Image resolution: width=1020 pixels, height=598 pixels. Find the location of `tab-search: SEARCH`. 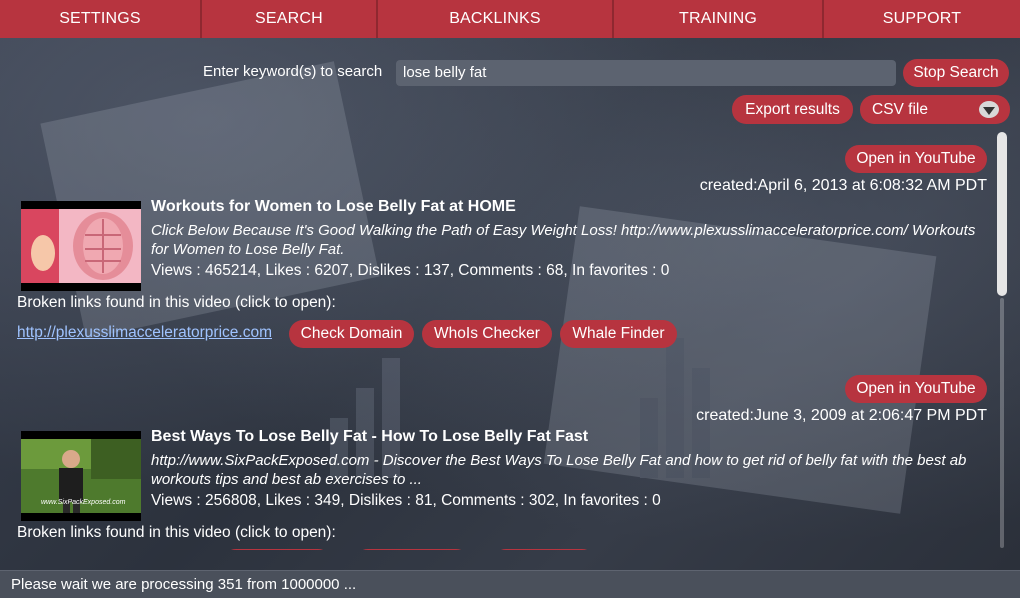

tab-search: SEARCH is located at coordinates (290, 19).